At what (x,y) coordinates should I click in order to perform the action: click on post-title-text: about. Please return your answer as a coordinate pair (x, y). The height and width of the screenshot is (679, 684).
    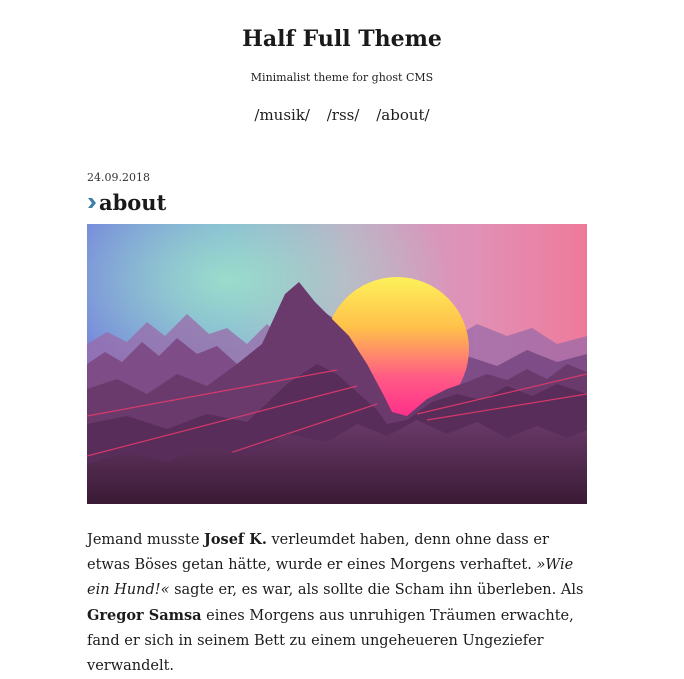
    Looking at the image, I should click on (133, 202).